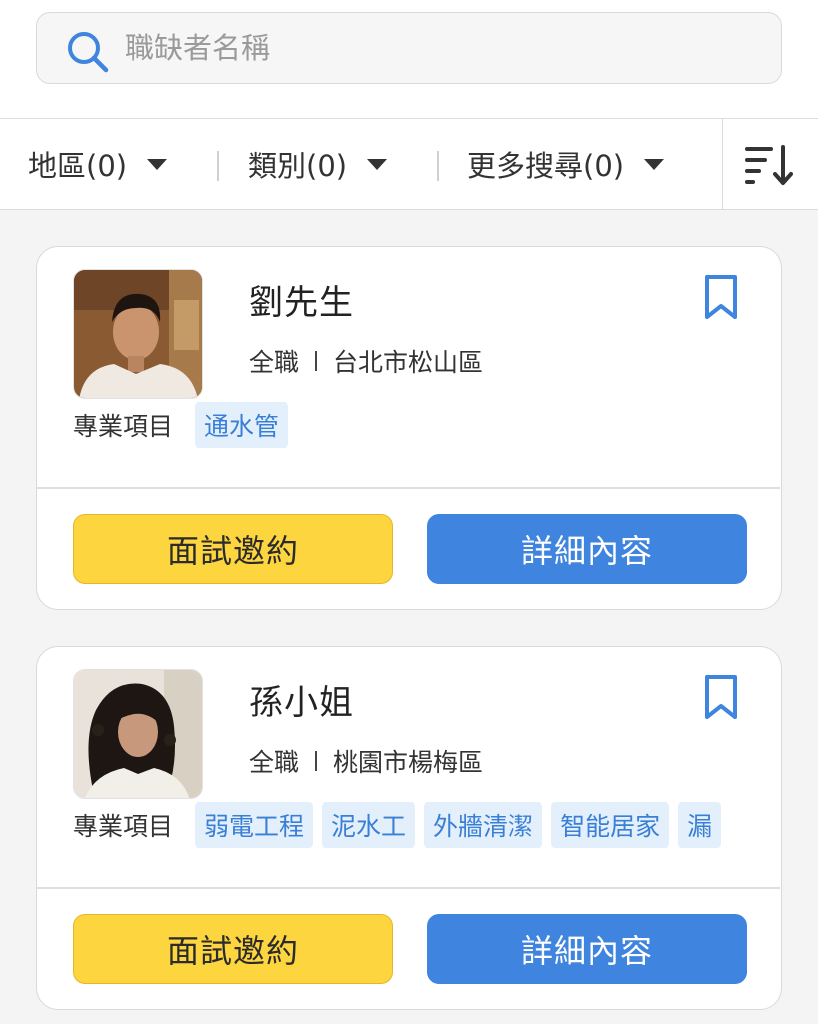 The width and height of the screenshot is (818, 1024). I want to click on skill-tag: 智能居家, so click(610, 825).